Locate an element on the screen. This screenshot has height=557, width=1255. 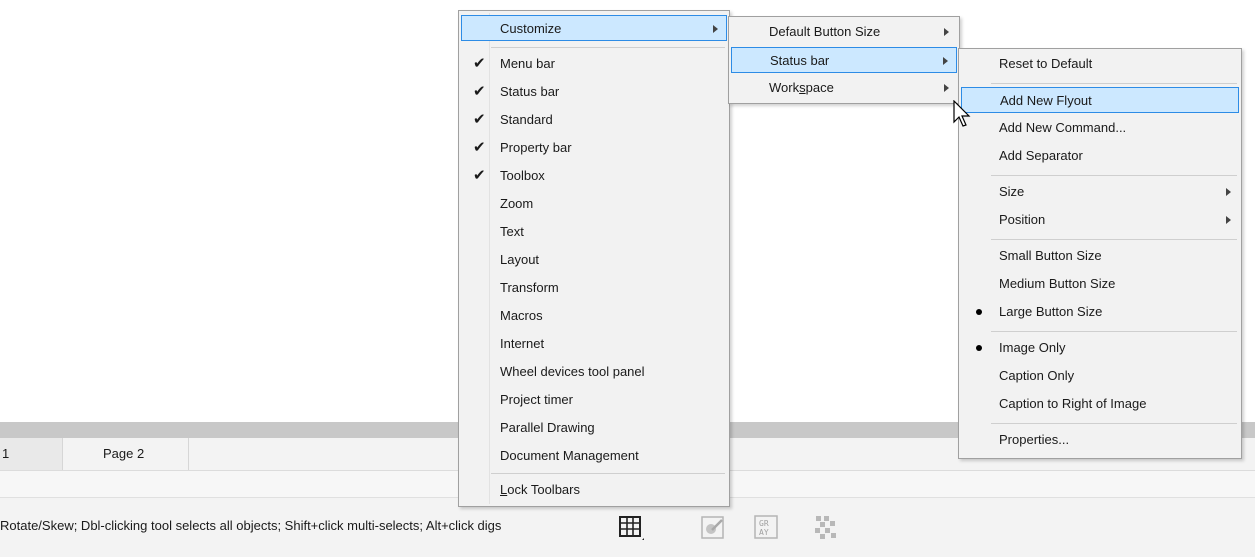
menu-item-toolbar-label: Standard is located at coordinates (526, 119).